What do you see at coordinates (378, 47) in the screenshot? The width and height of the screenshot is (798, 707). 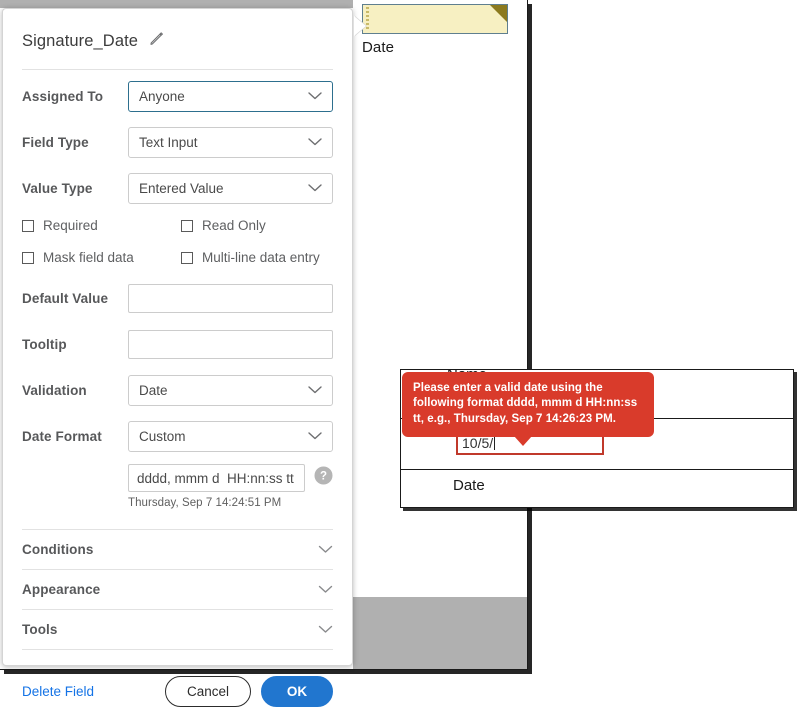 I see `date-form-field-label: Date` at bounding box center [378, 47].